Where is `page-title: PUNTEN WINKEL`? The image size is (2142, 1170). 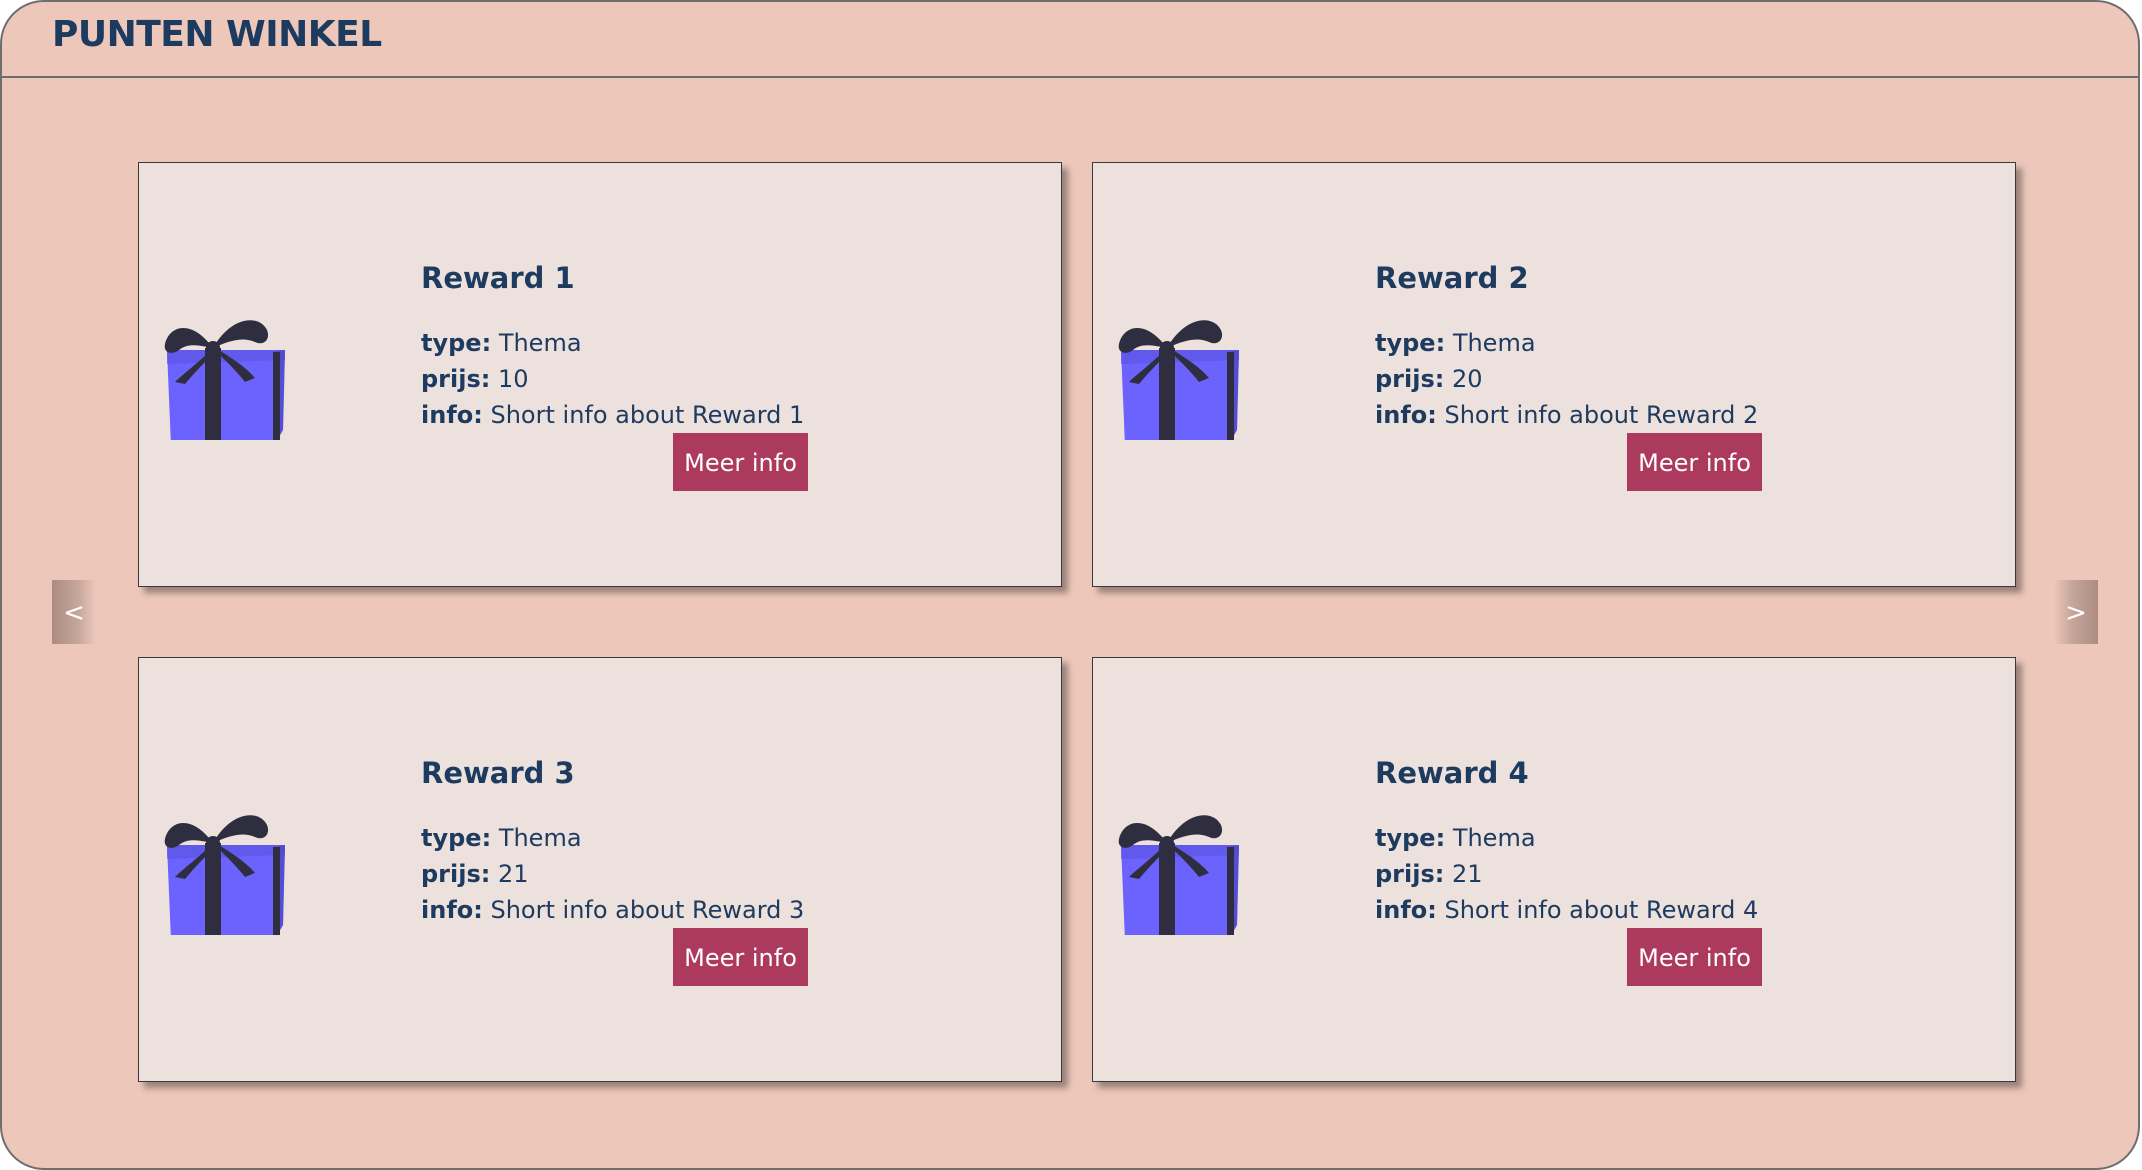
page-title: PUNTEN WINKEL is located at coordinates (217, 34).